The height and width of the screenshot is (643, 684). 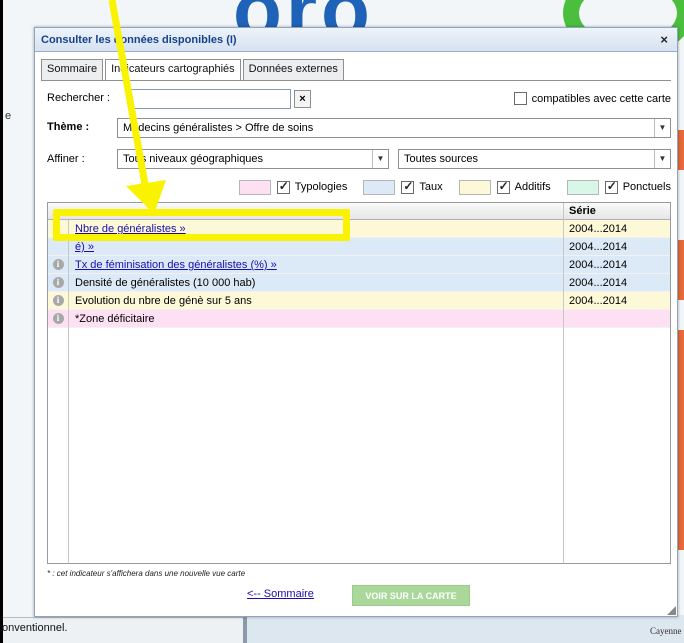 I want to click on background-edge-text: e, so click(x=8, y=116).